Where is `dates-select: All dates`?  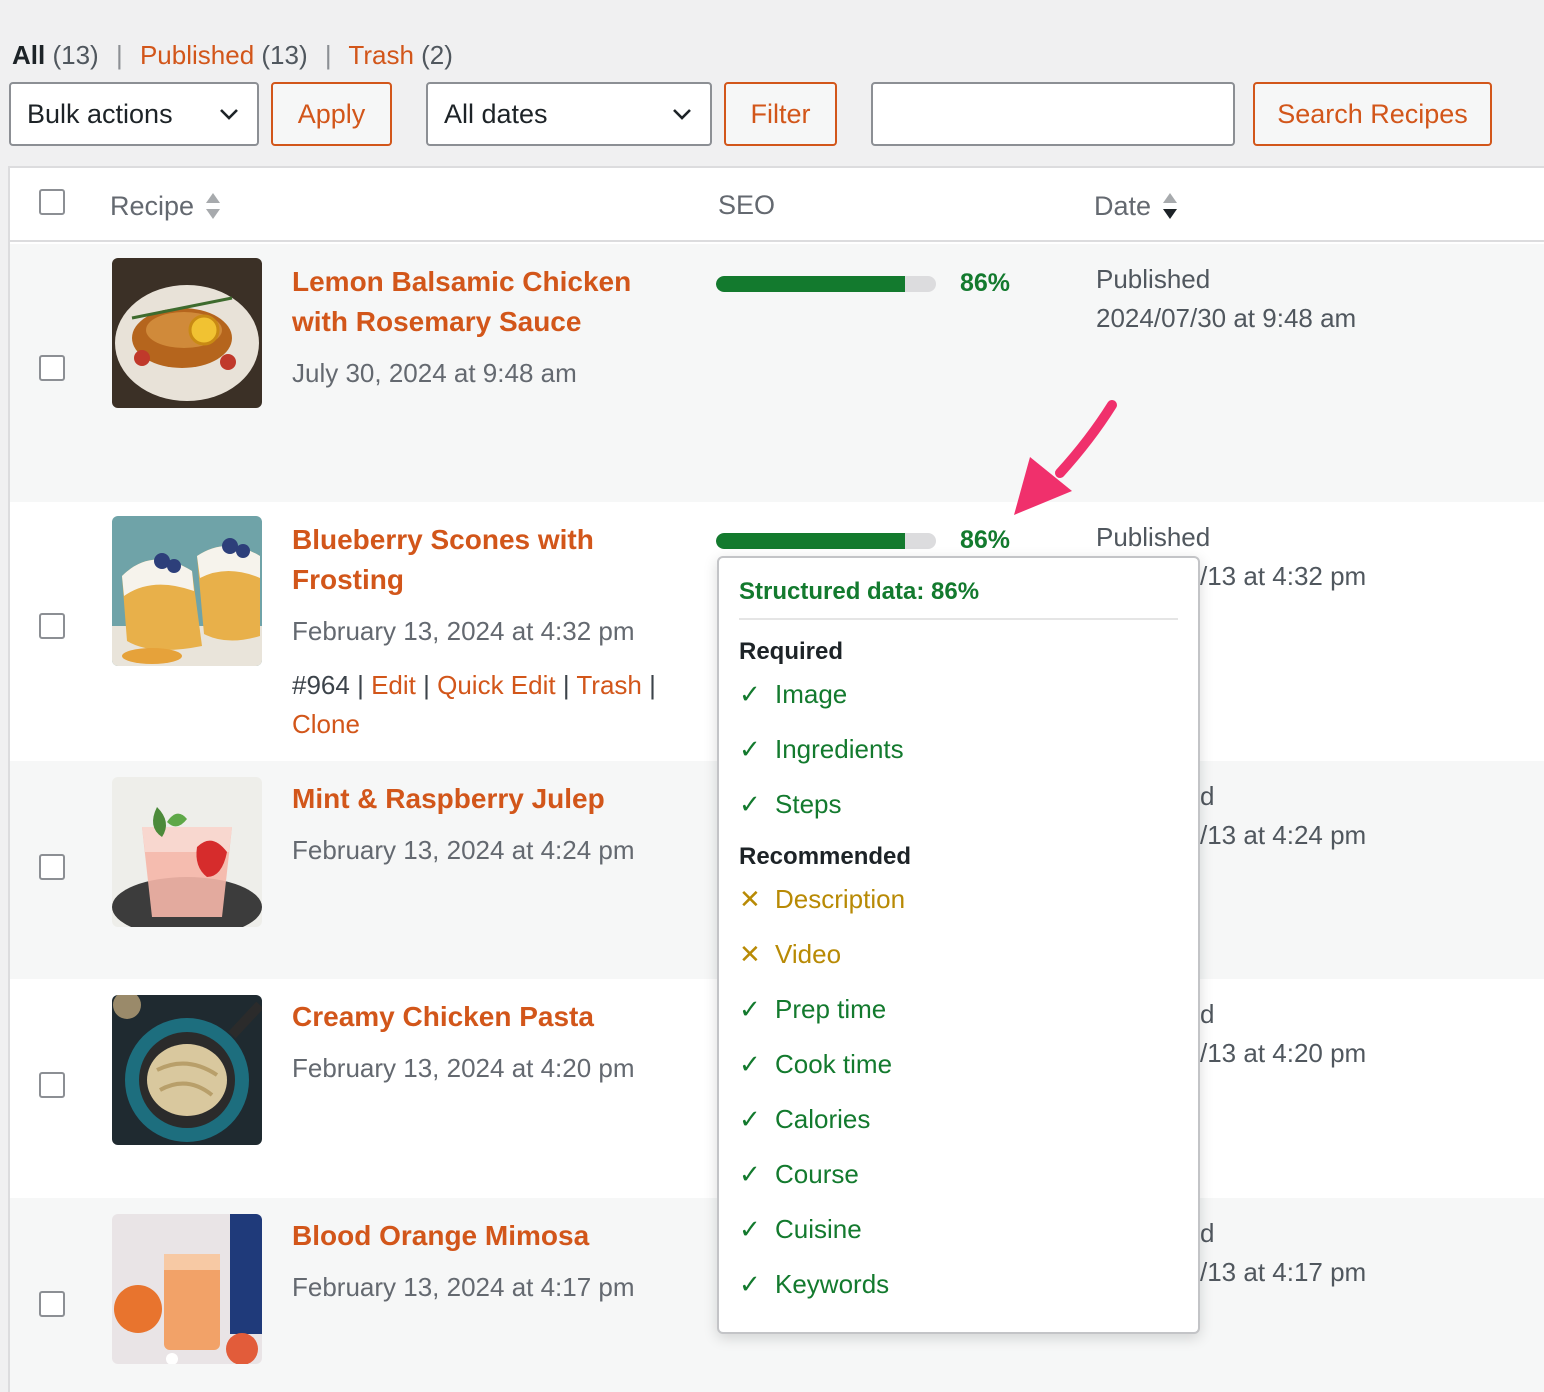
dates-select: All dates is located at coordinates (569, 114).